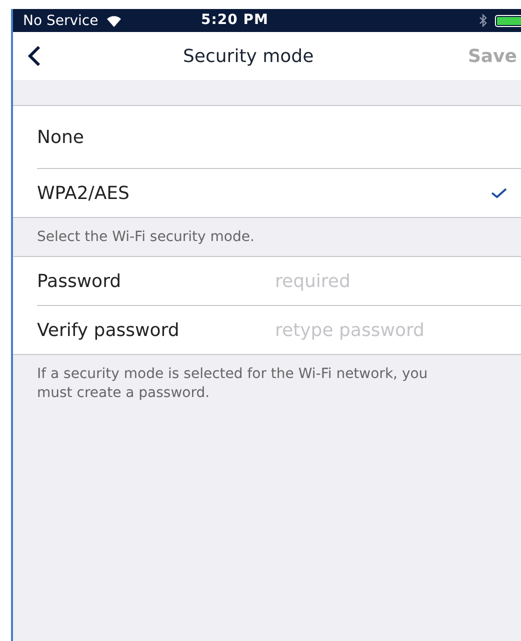  Describe the element at coordinates (79, 281) in the screenshot. I see `field-label: Password` at that location.